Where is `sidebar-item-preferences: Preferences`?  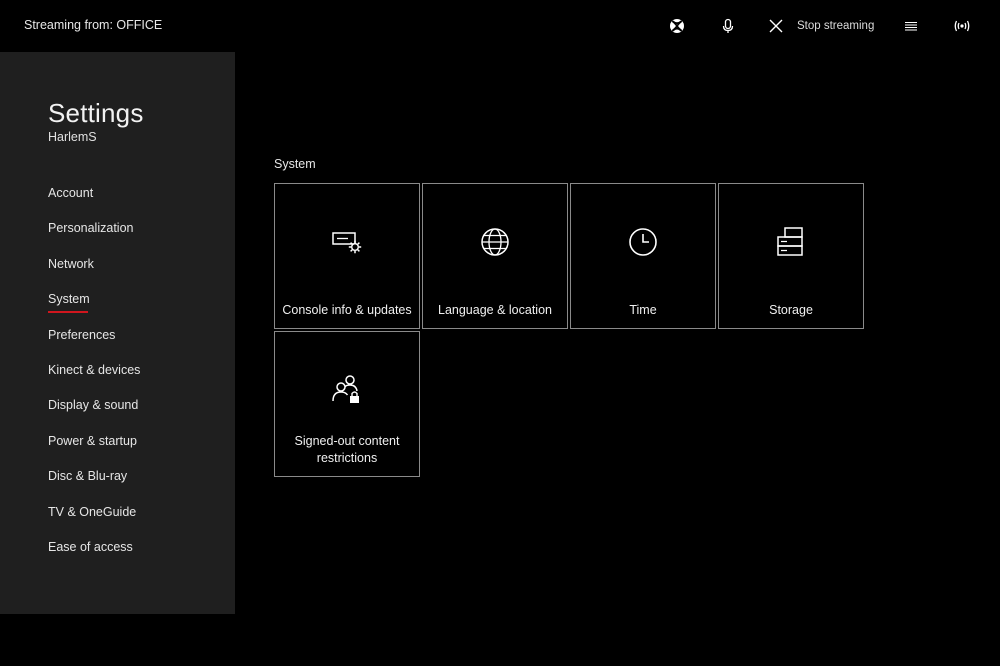
sidebar-item-preferences: Preferences is located at coordinates (94, 345).